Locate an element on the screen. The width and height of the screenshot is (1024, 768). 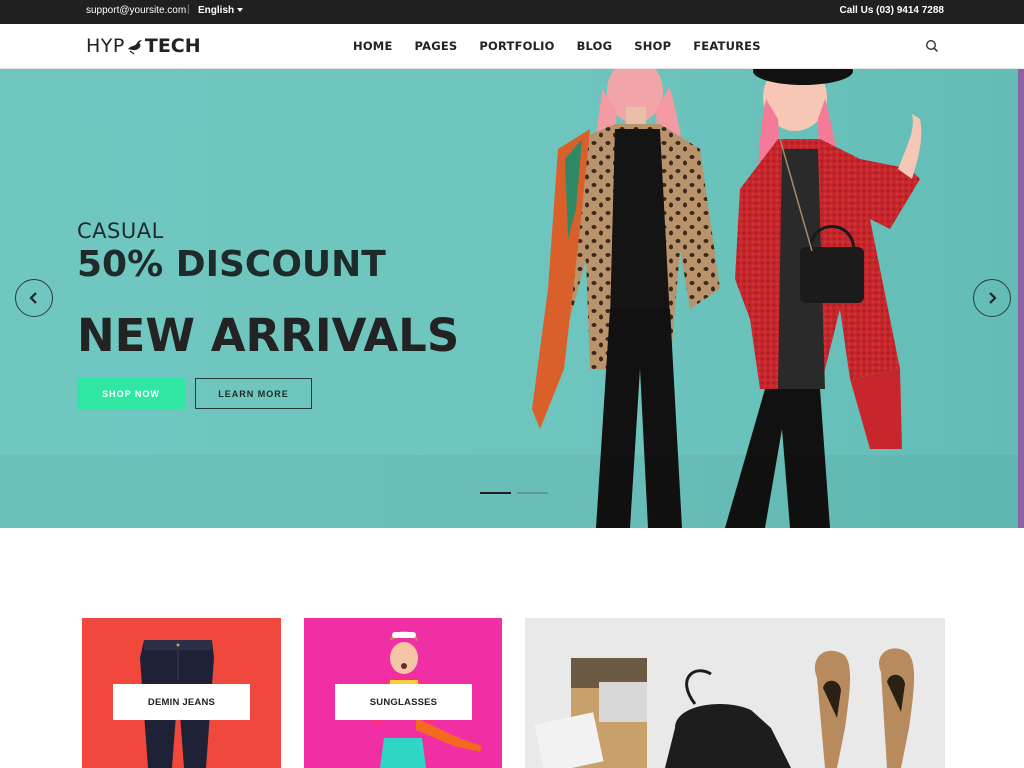
language-selector: English is located at coordinates (221, 10).